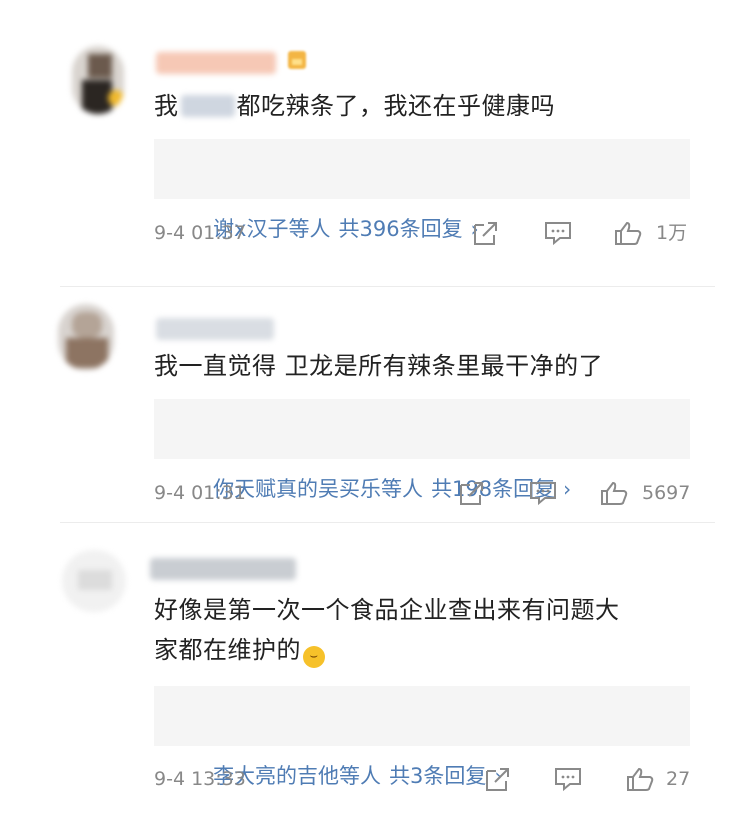 The width and height of the screenshot is (731, 818). Describe the element at coordinates (422, 190) in the screenshot. I see `reply-summary: 谢x汉子等人 共396条回复 ›` at that location.